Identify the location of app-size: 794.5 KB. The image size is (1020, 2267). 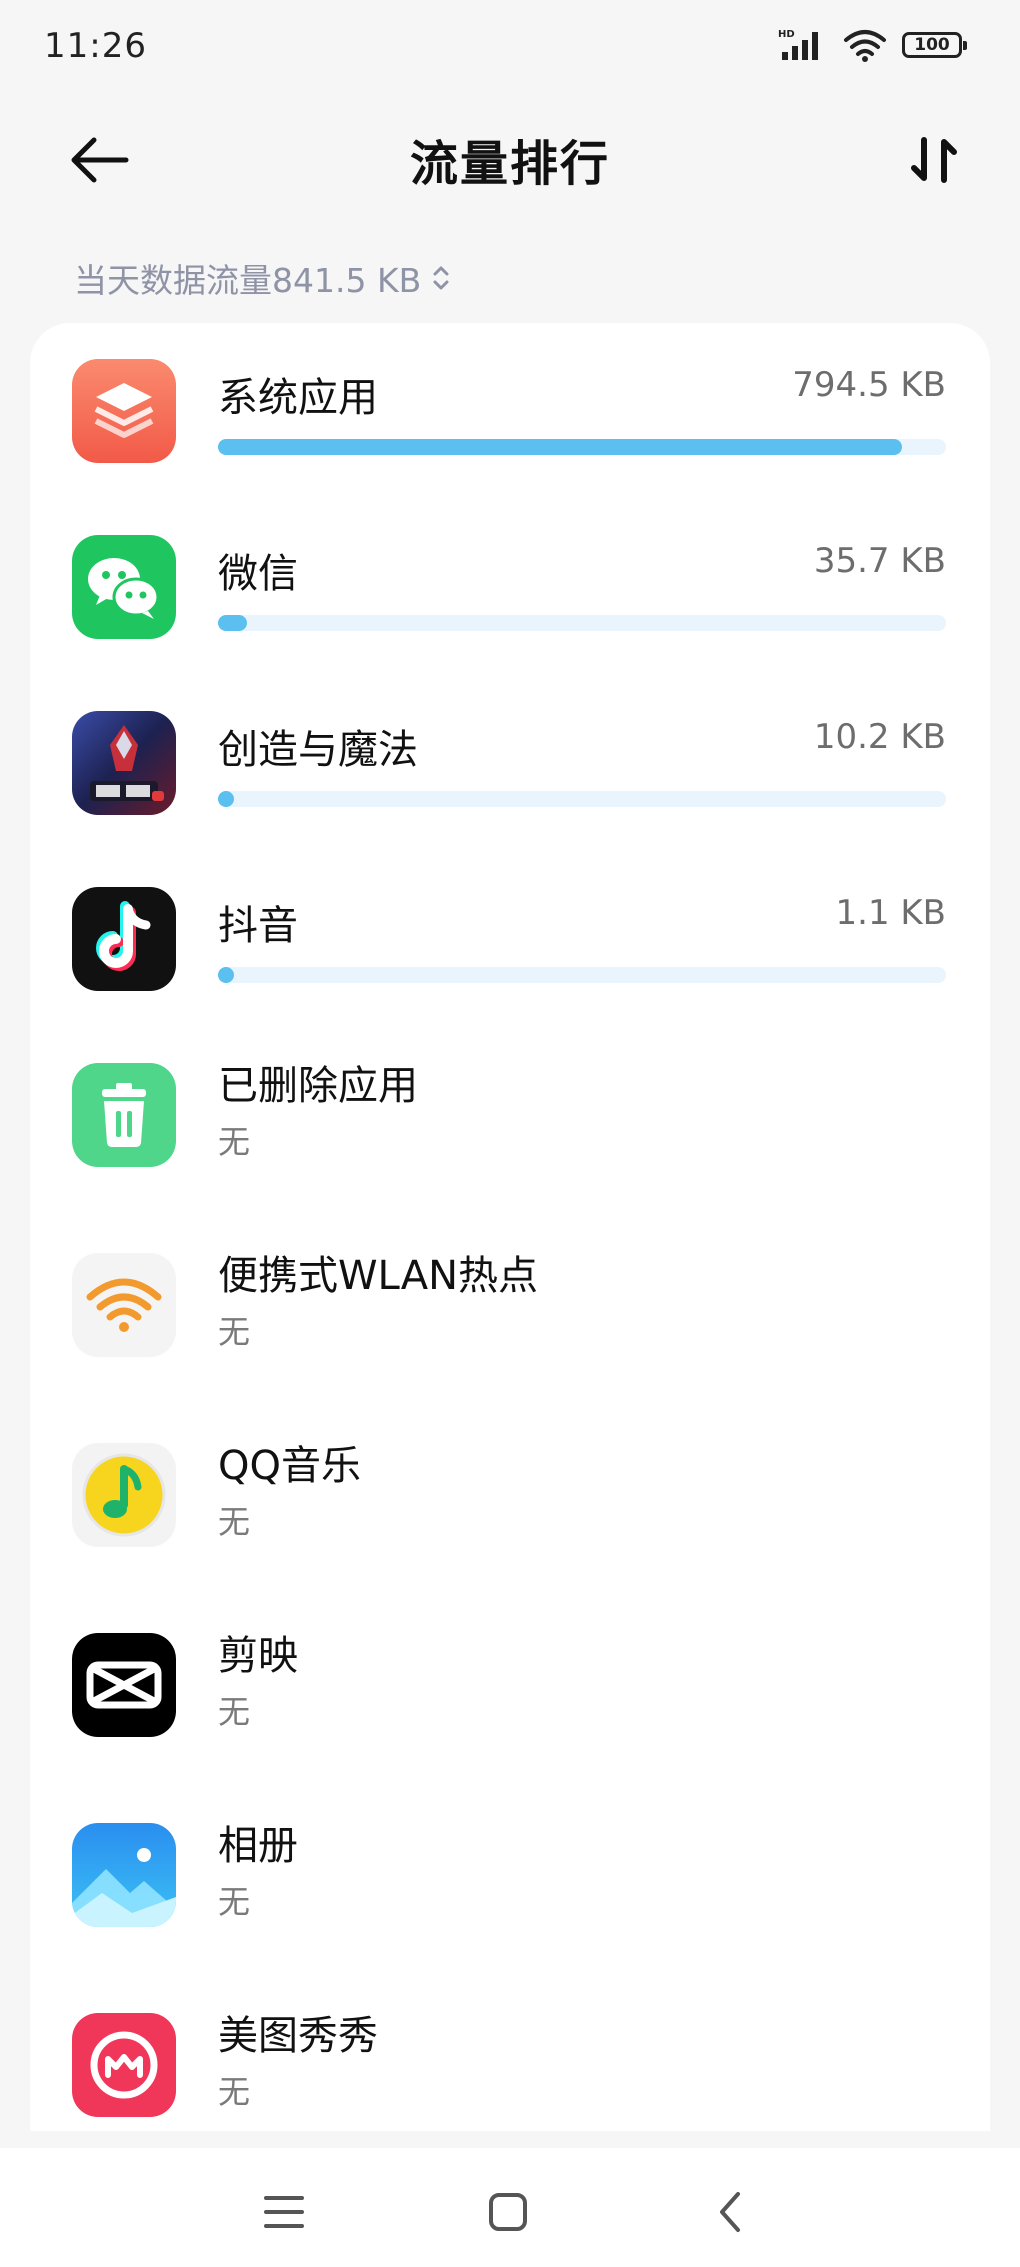
(869, 385).